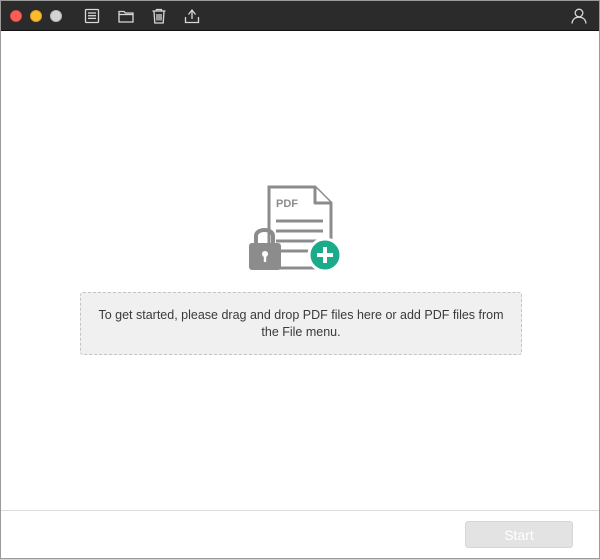  What do you see at coordinates (126, 16) in the screenshot?
I see `folder-icon` at bounding box center [126, 16].